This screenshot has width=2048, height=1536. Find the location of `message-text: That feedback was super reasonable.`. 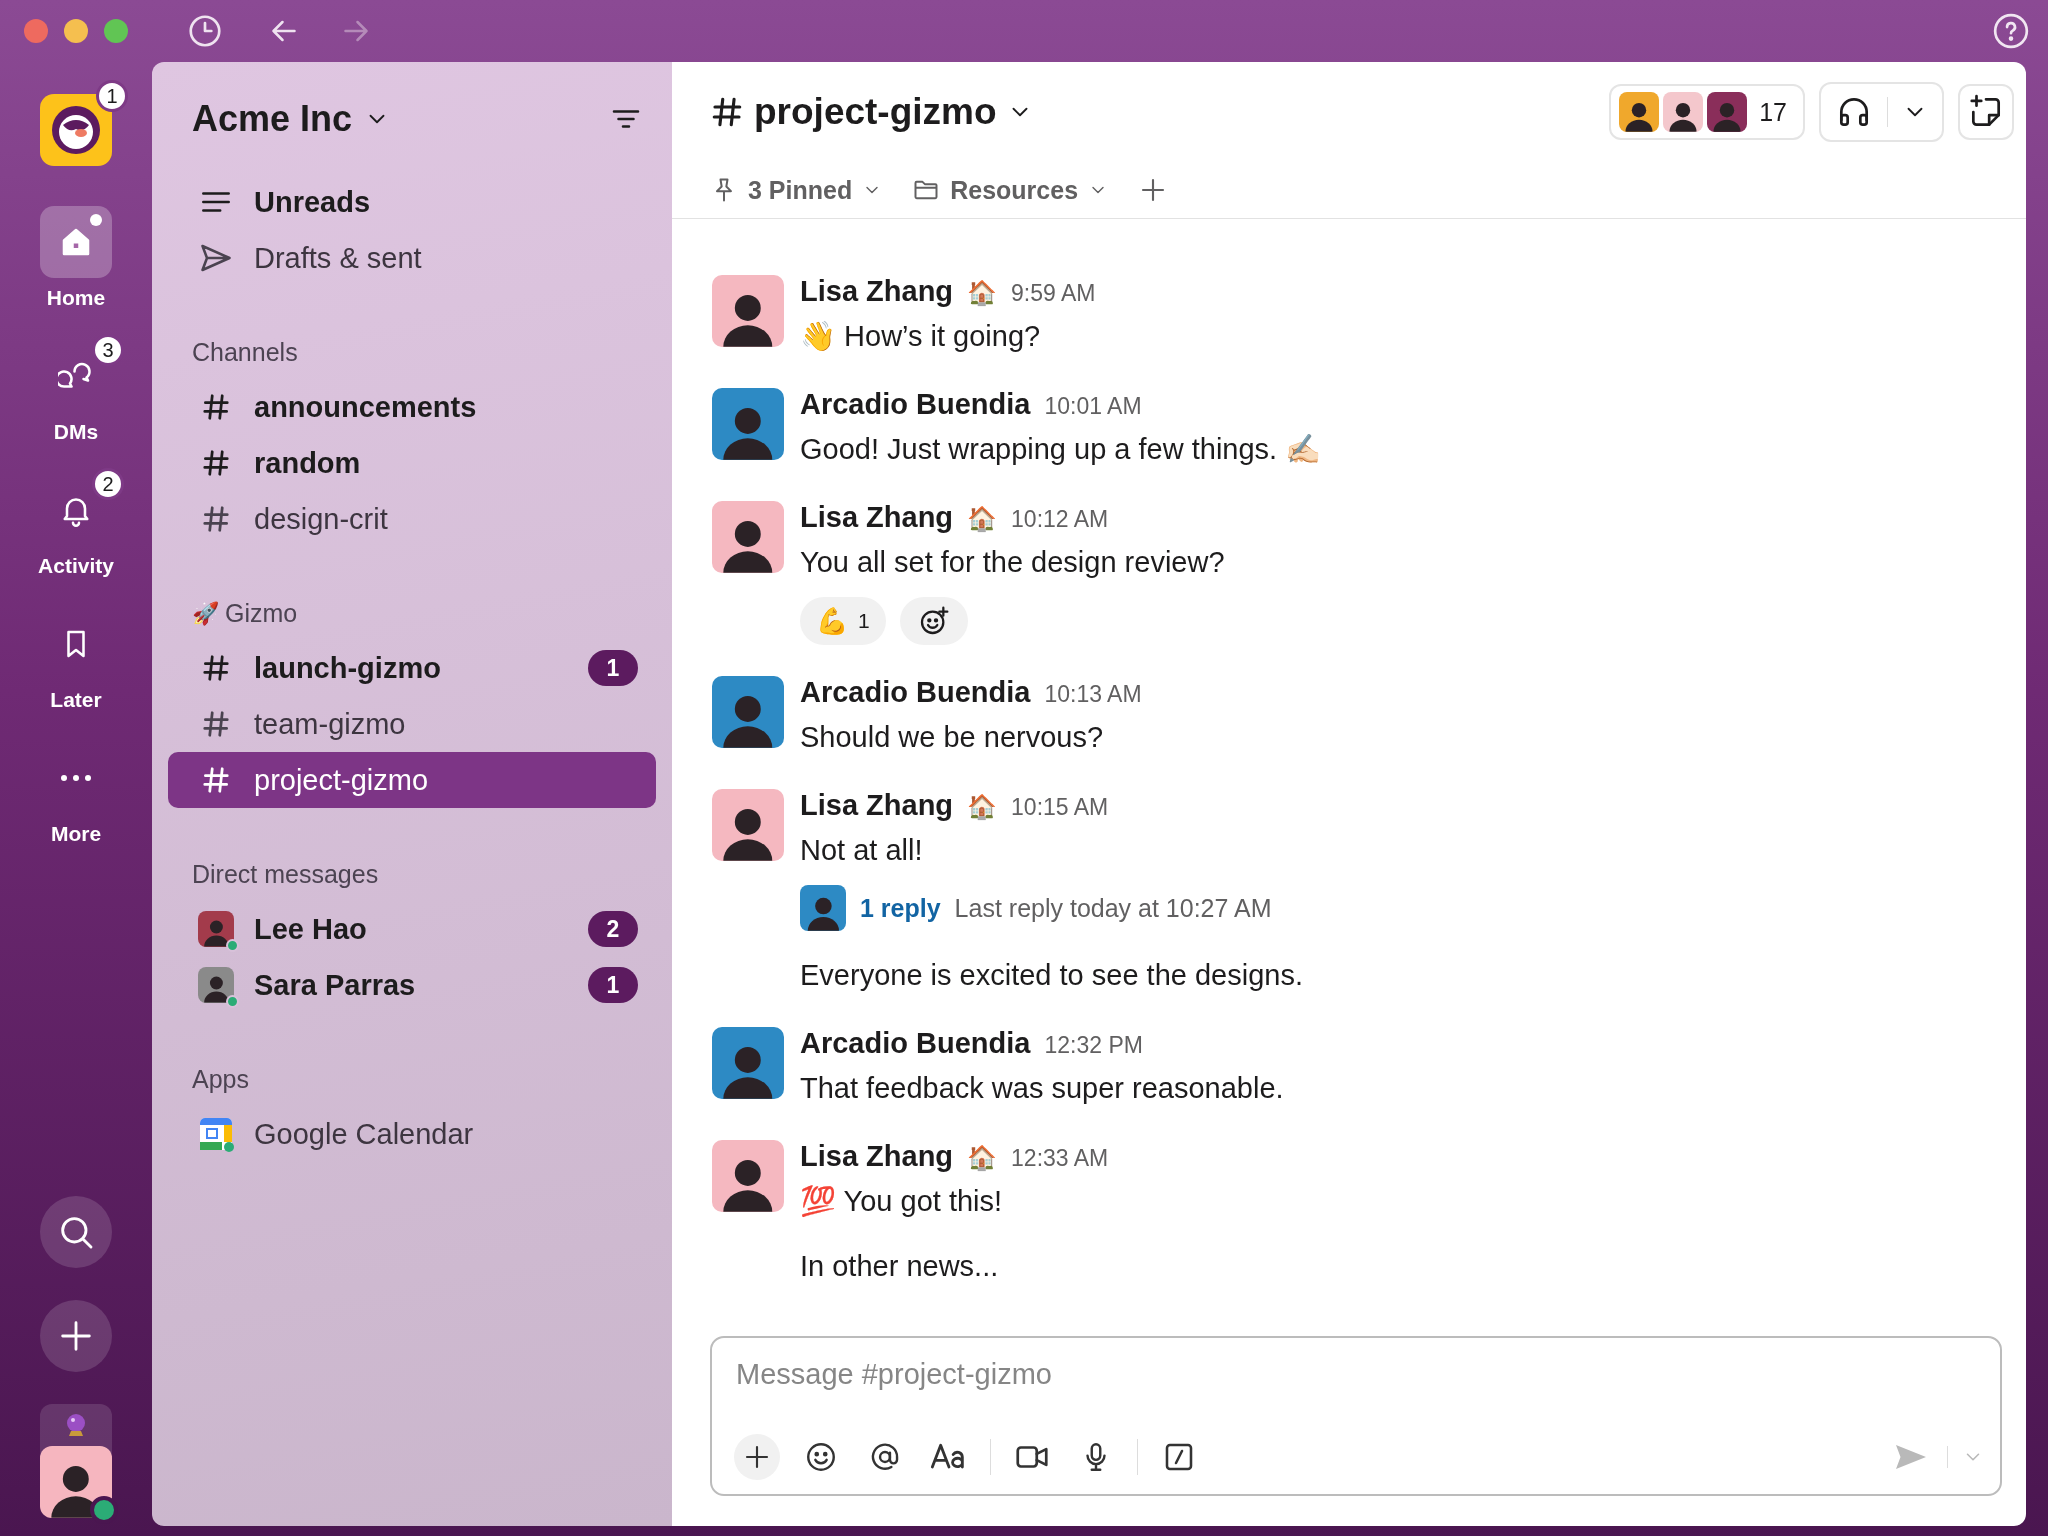

message-text: That feedback was super reasonable. is located at coordinates (1042, 1088).